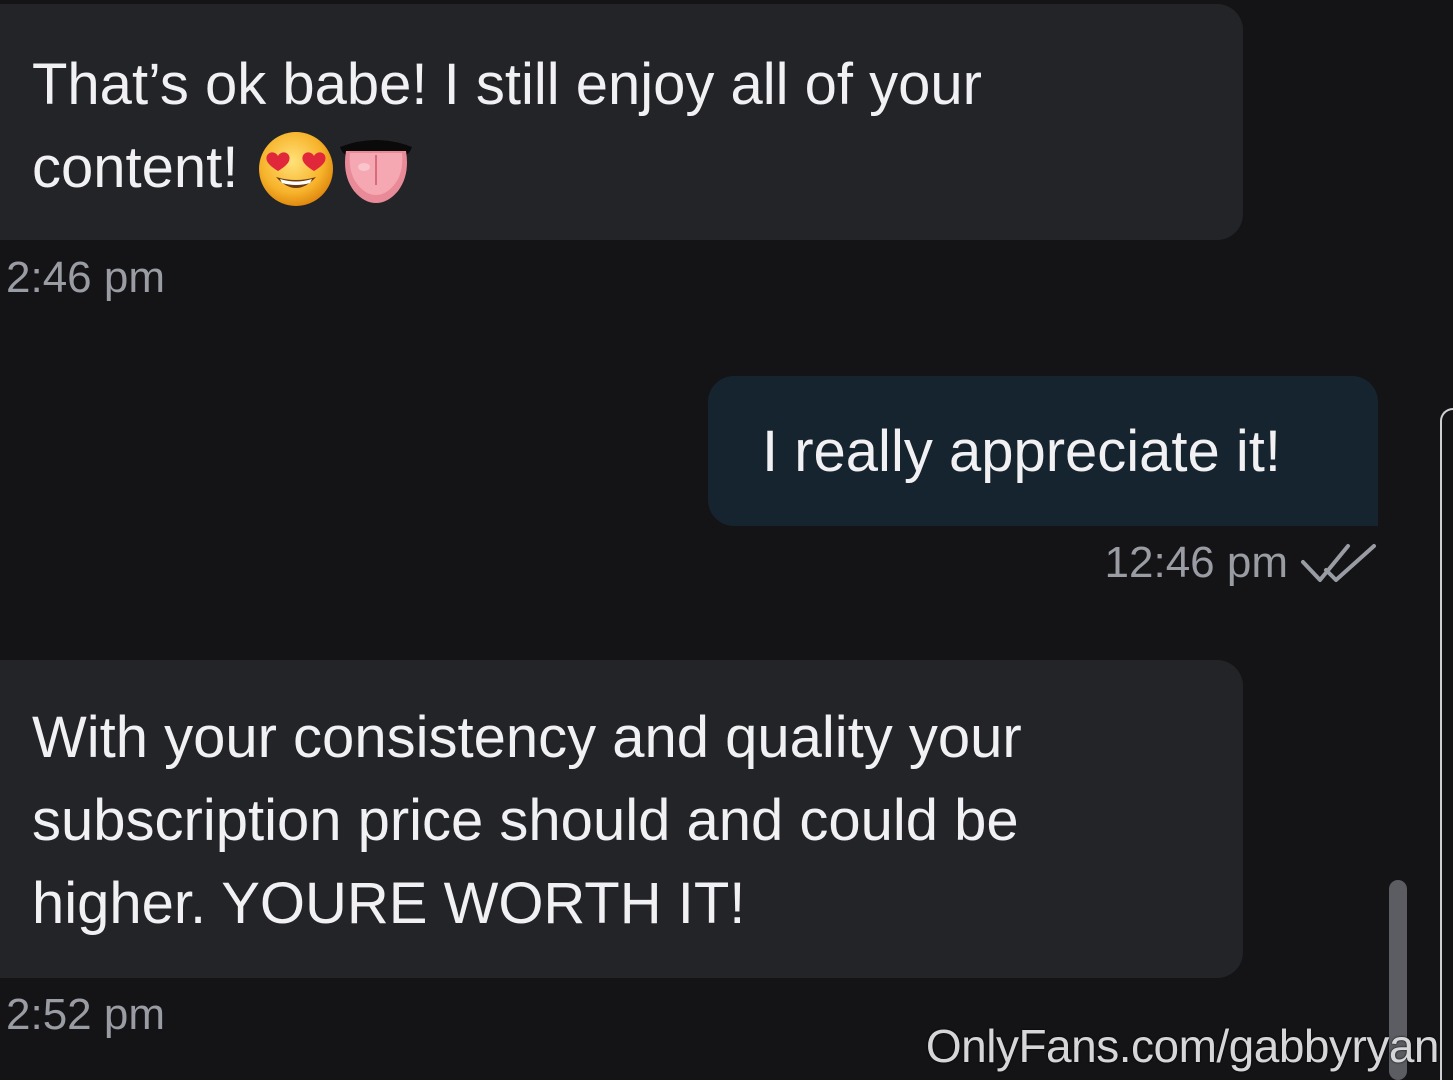 The image size is (1453, 1080). Describe the element at coordinates (135, 167) in the screenshot. I see `message-text: content!` at that location.